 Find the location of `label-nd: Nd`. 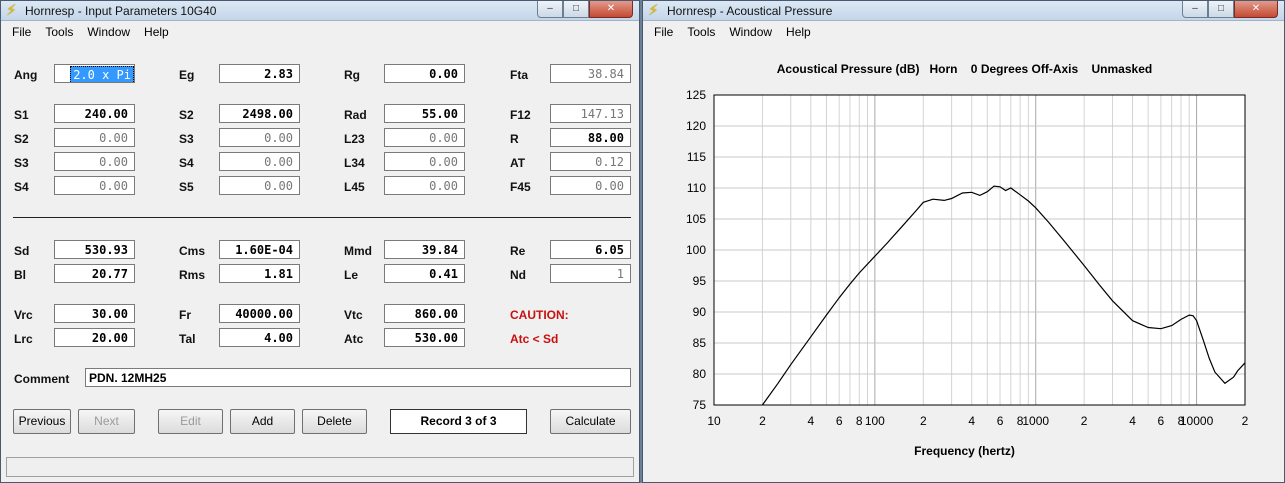

label-nd: Nd is located at coordinates (518, 275).